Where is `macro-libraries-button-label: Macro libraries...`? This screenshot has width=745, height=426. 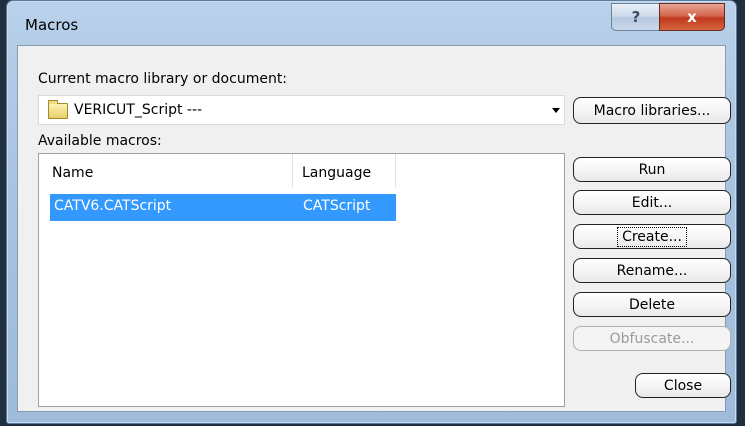 macro-libraries-button-label: Macro libraries... is located at coordinates (652, 110).